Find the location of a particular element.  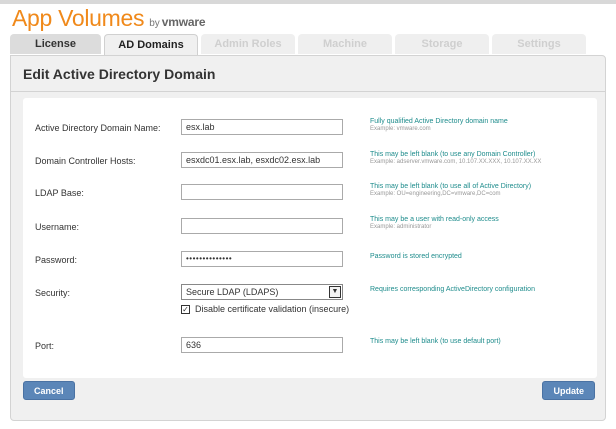

tab-storage: Storage is located at coordinates (442, 44).